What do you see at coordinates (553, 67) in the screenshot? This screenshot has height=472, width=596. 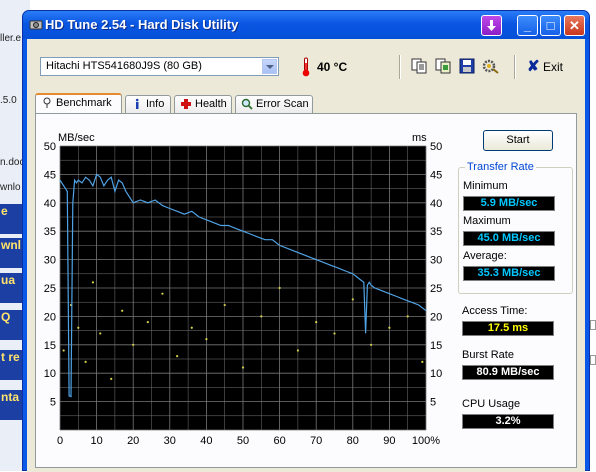 I see `exit-label: Exit` at bounding box center [553, 67].